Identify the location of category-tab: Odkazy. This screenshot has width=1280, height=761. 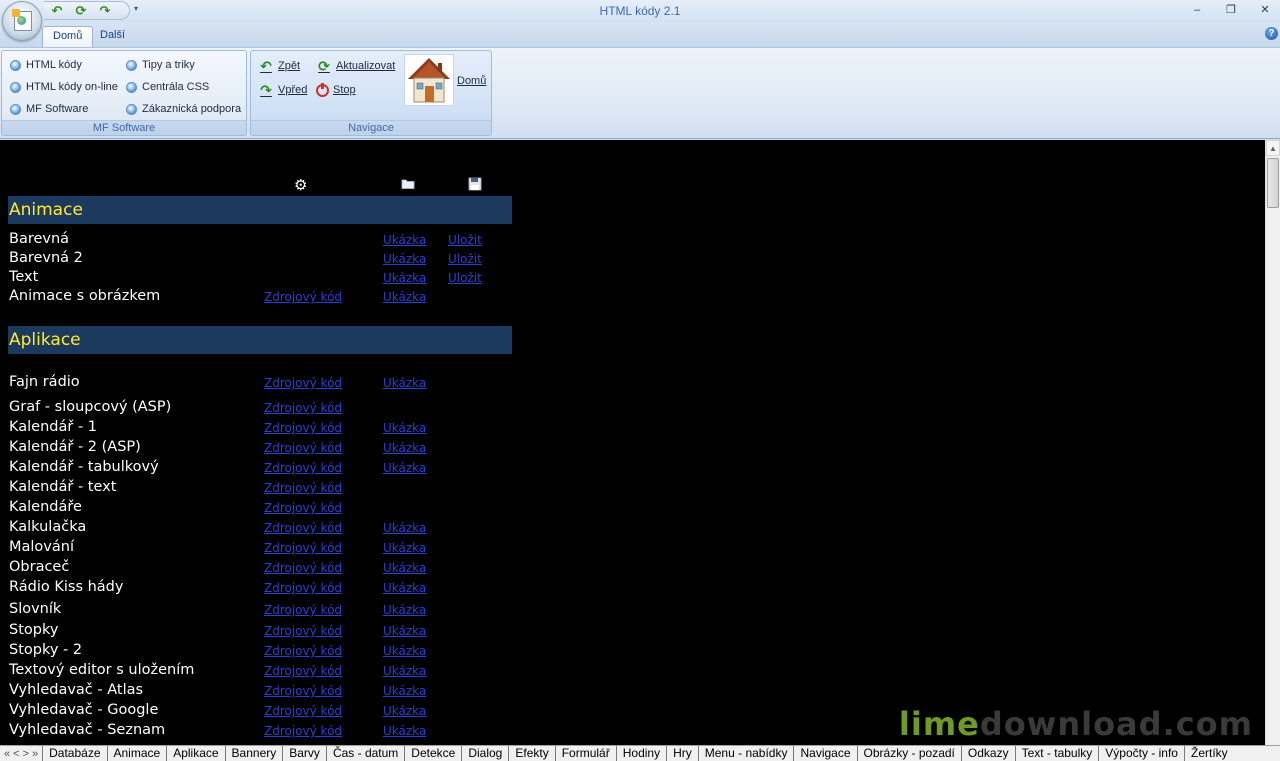
(987, 753).